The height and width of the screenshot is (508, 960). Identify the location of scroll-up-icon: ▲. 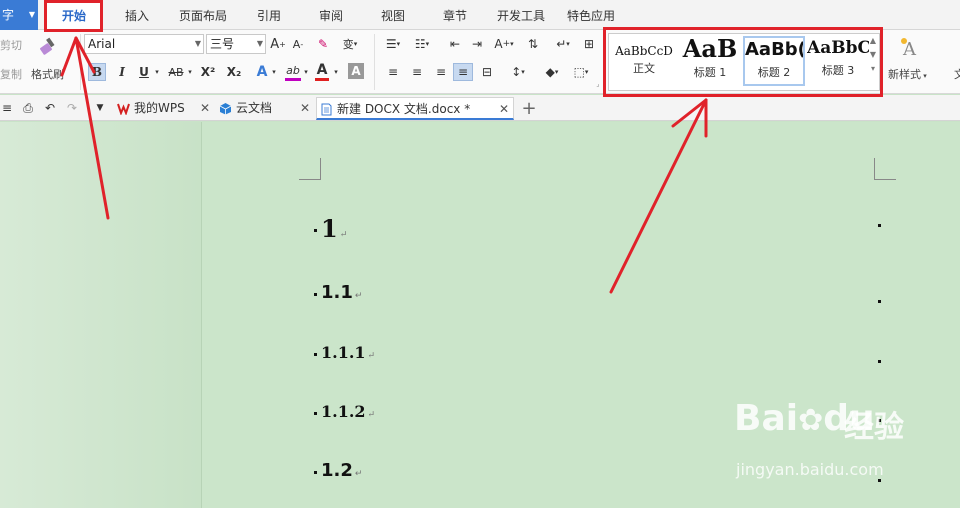
(873, 41).